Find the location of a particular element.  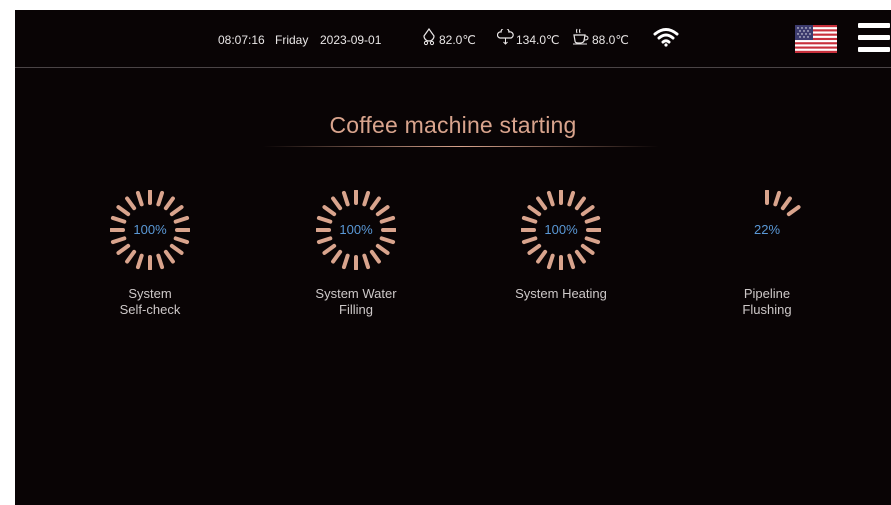

self-check-progress-dial: 100% is located at coordinates (150, 230).